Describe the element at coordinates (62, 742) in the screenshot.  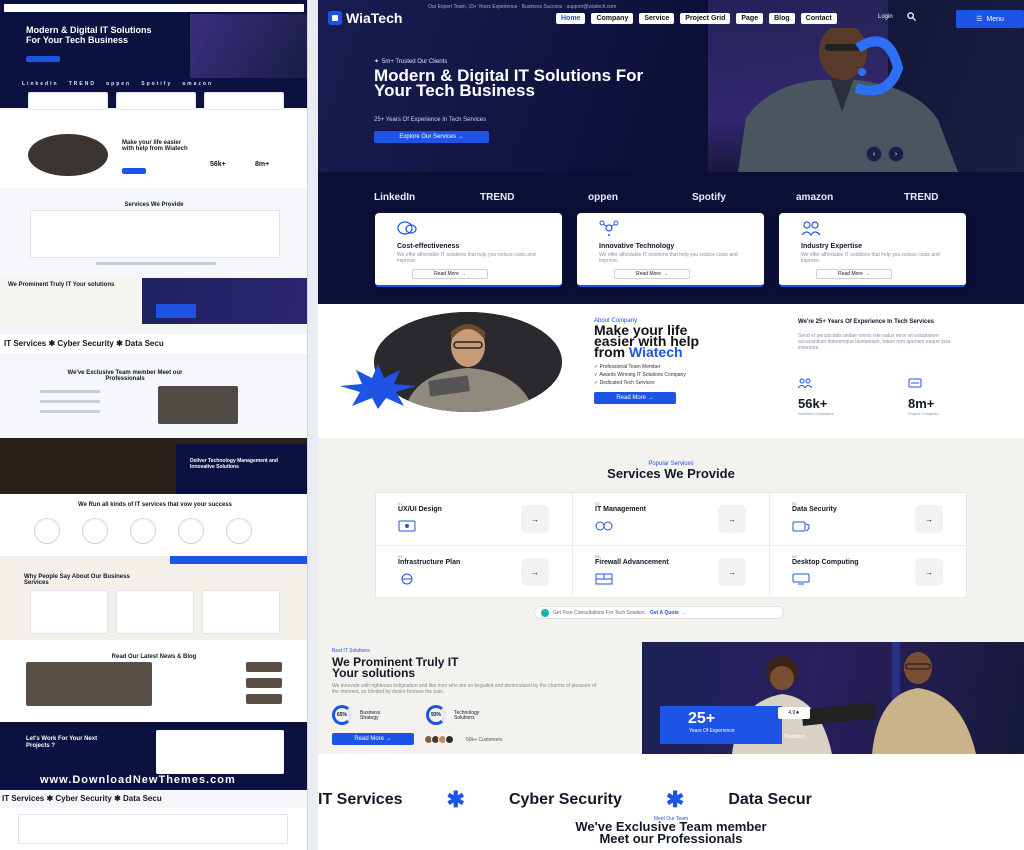
I see `thumb-work-title: Let's Work For Your Next Projects ?` at that location.